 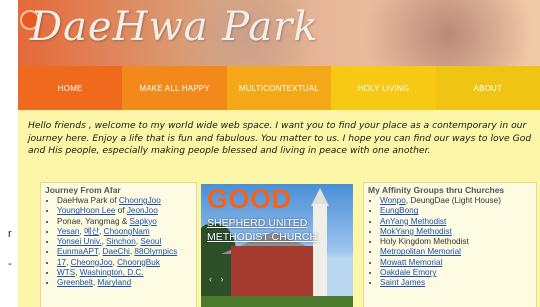 I want to click on affinity-item: Mowatt Memorial, so click(x=458, y=263).